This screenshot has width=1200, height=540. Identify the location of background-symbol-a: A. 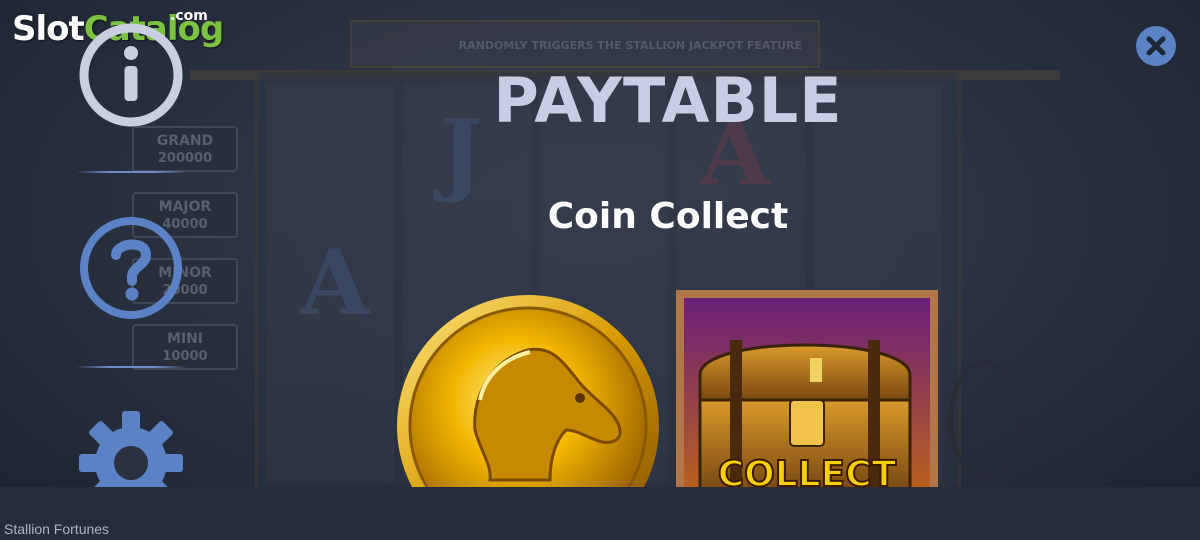
(335, 283).